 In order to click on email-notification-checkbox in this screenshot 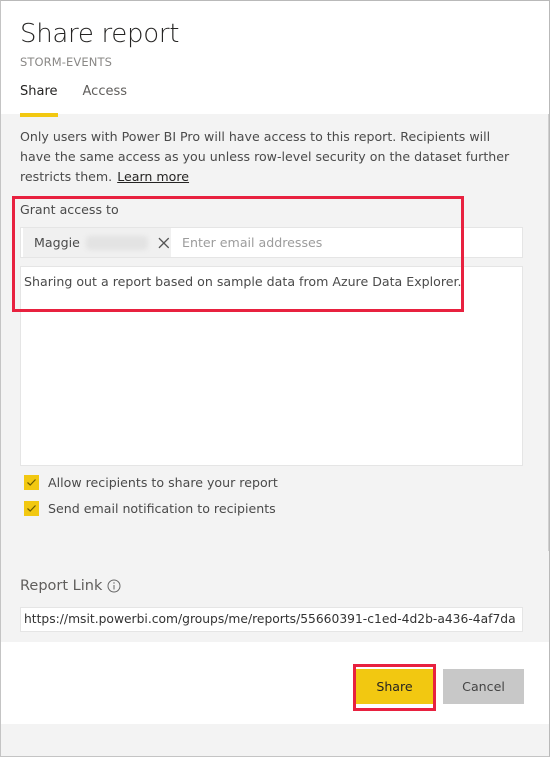, I will do `click(31, 508)`.